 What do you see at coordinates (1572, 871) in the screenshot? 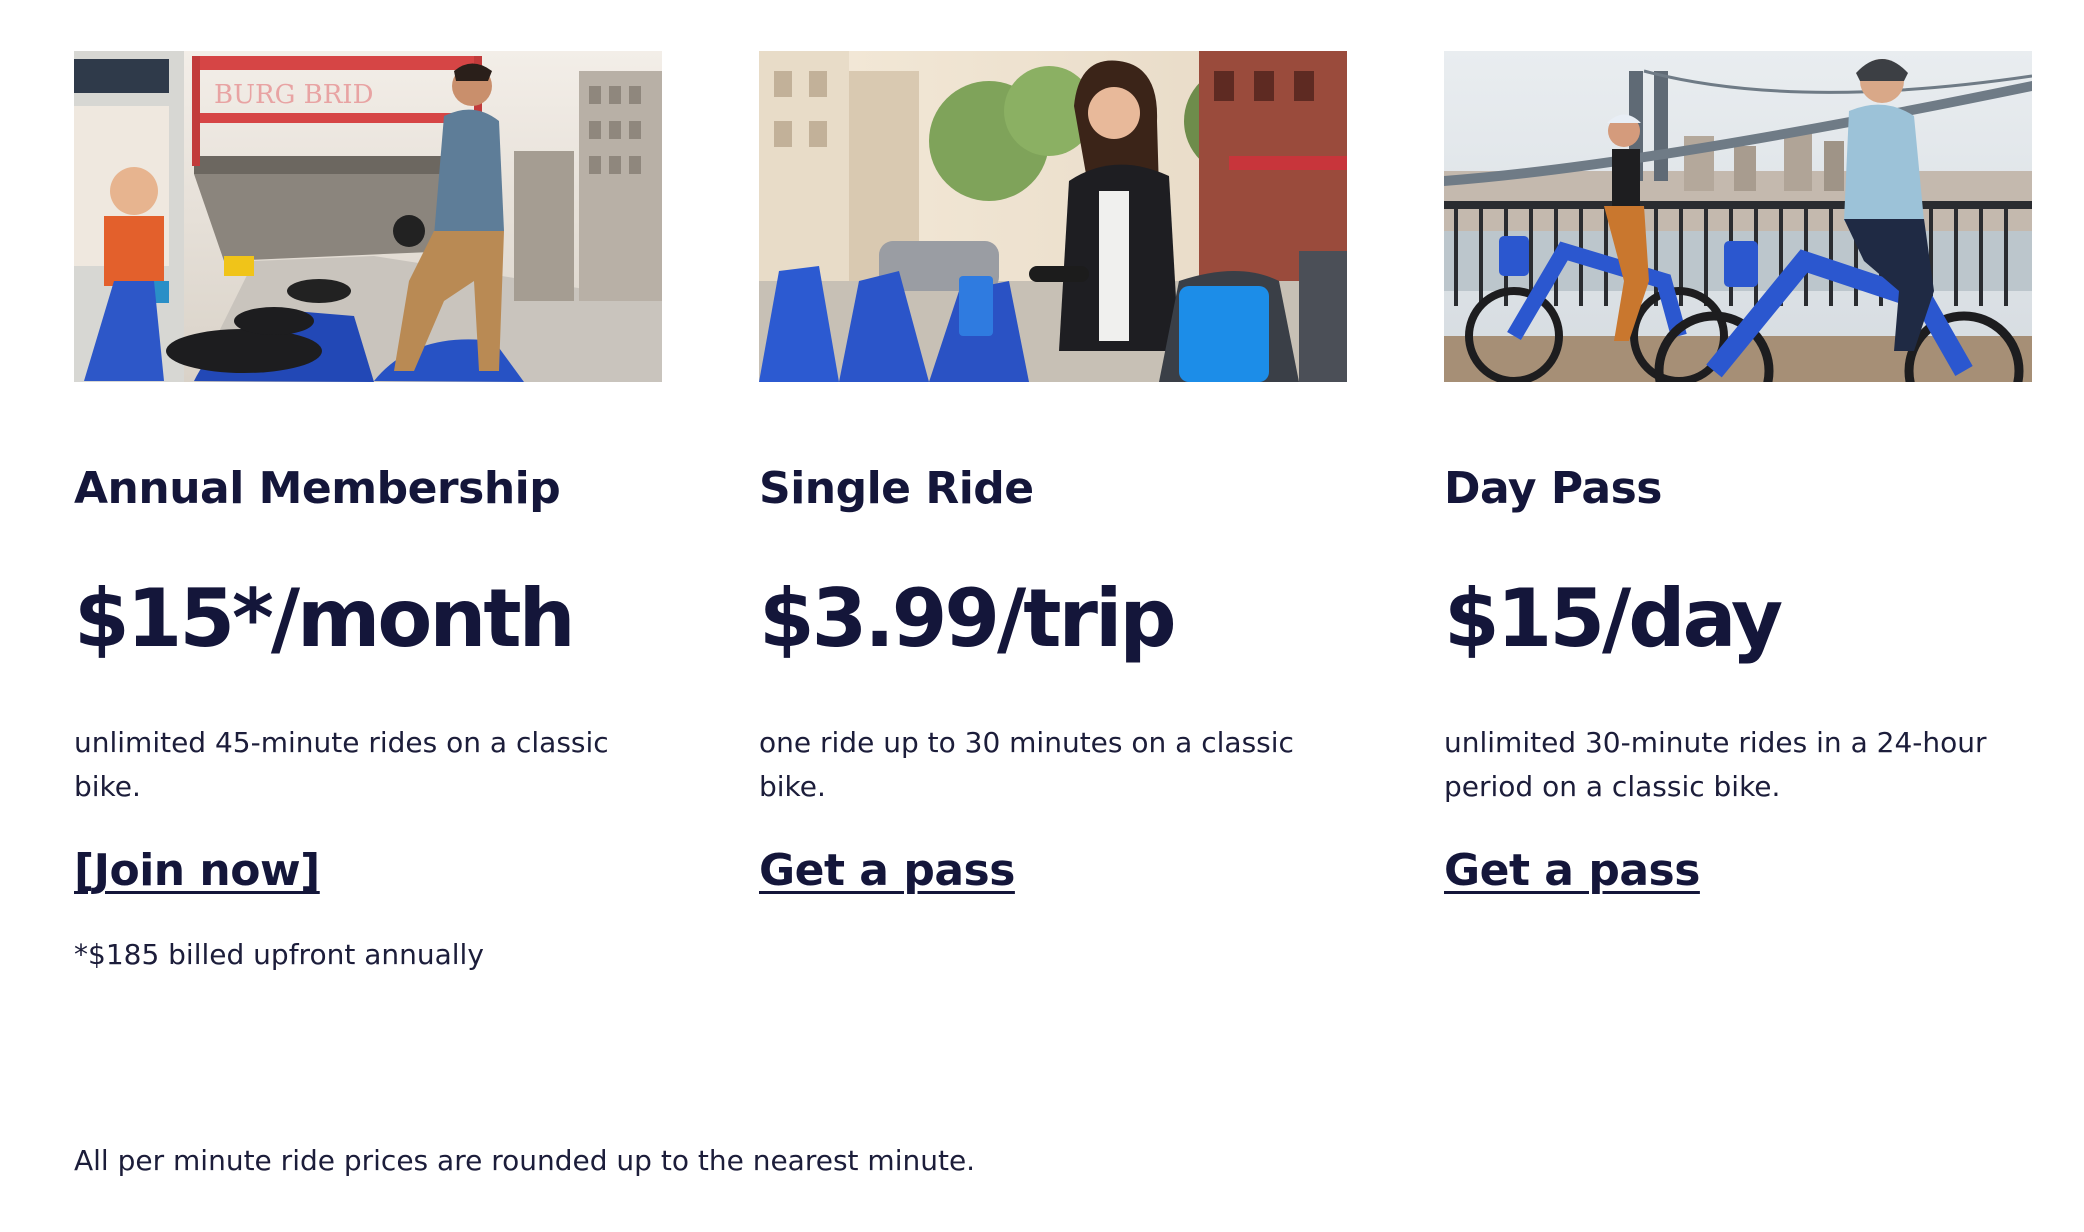
I see `get-a-pass-day-pass-link: Get a pass` at bounding box center [1572, 871].